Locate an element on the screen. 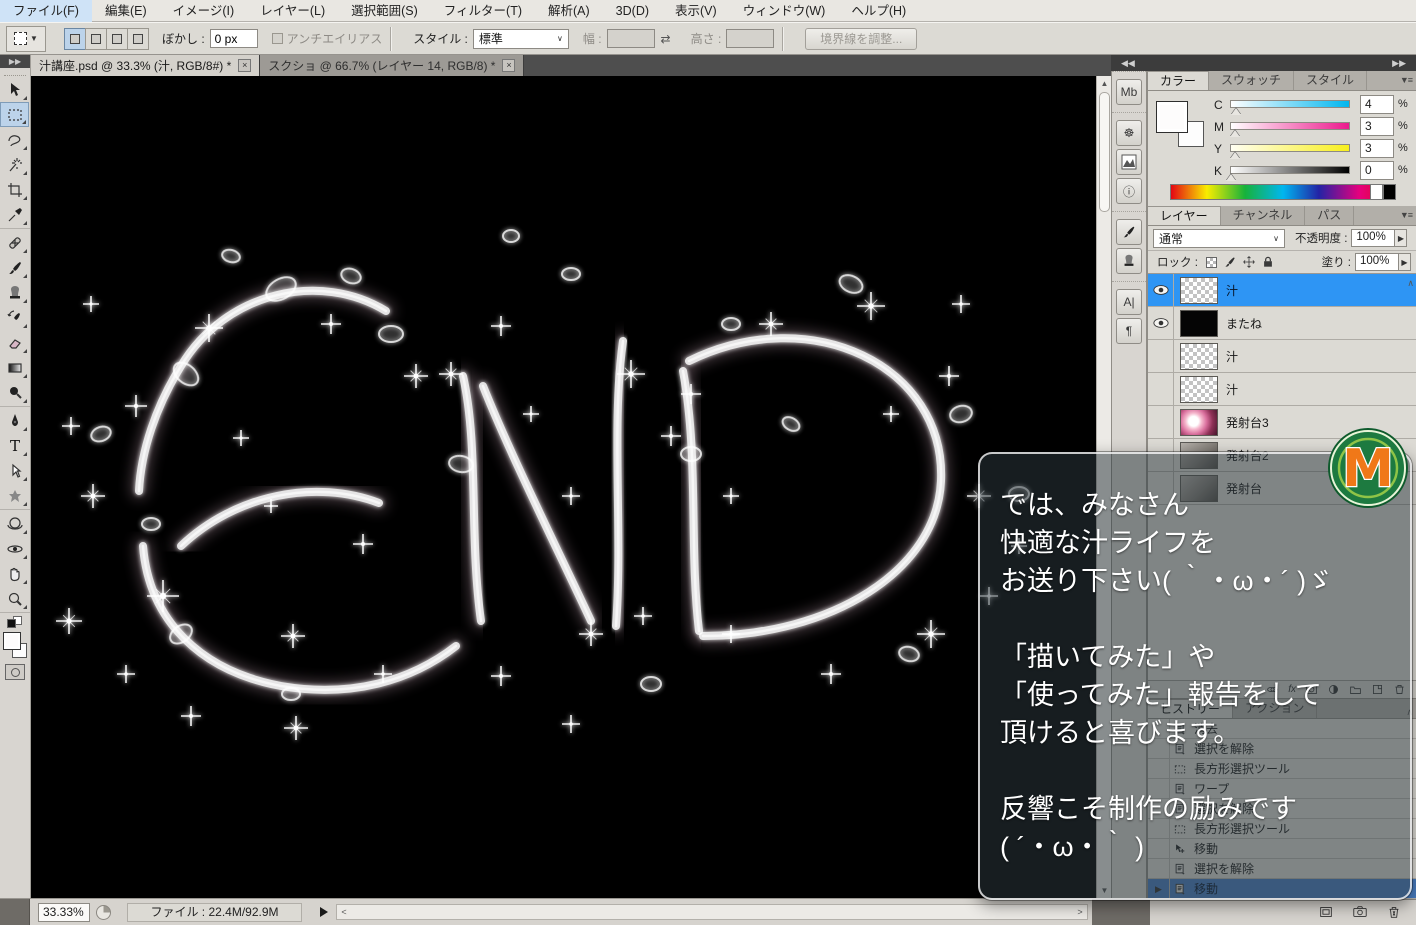  tools-grip is located at coordinates (15, 72).